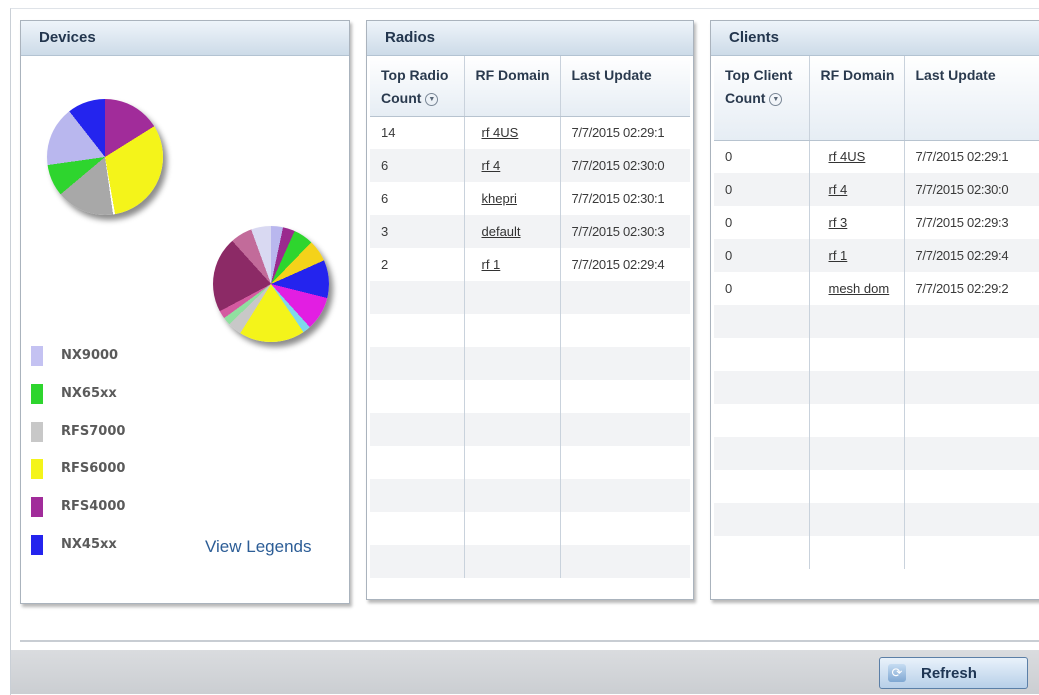 The image size is (1039, 695). Describe the element at coordinates (271, 284) in the screenshot. I see `device-pie-chart-large` at that location.